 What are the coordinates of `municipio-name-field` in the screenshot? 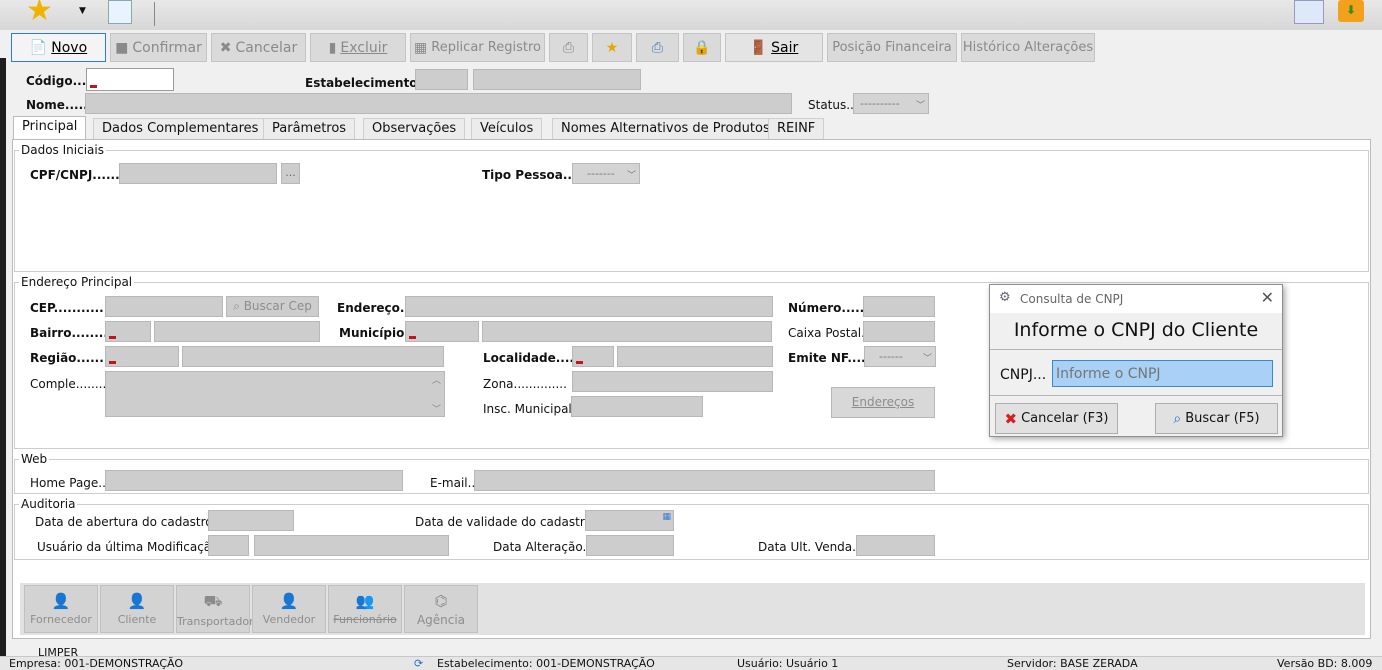 It's located at (627, 331).